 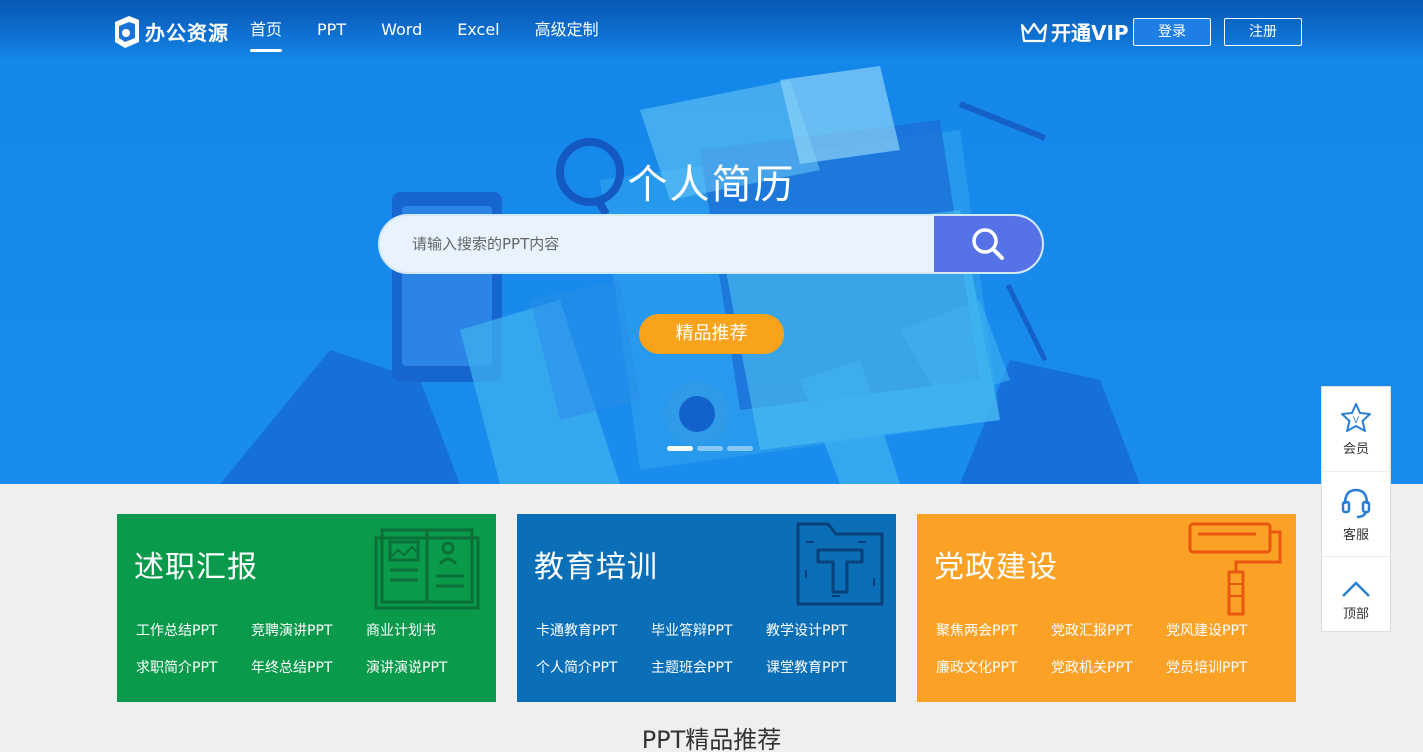 What do you see at coordinates (1355, 535) in the screenshot?
I see `side-label: 客服` at bounding box center [1355, 535].